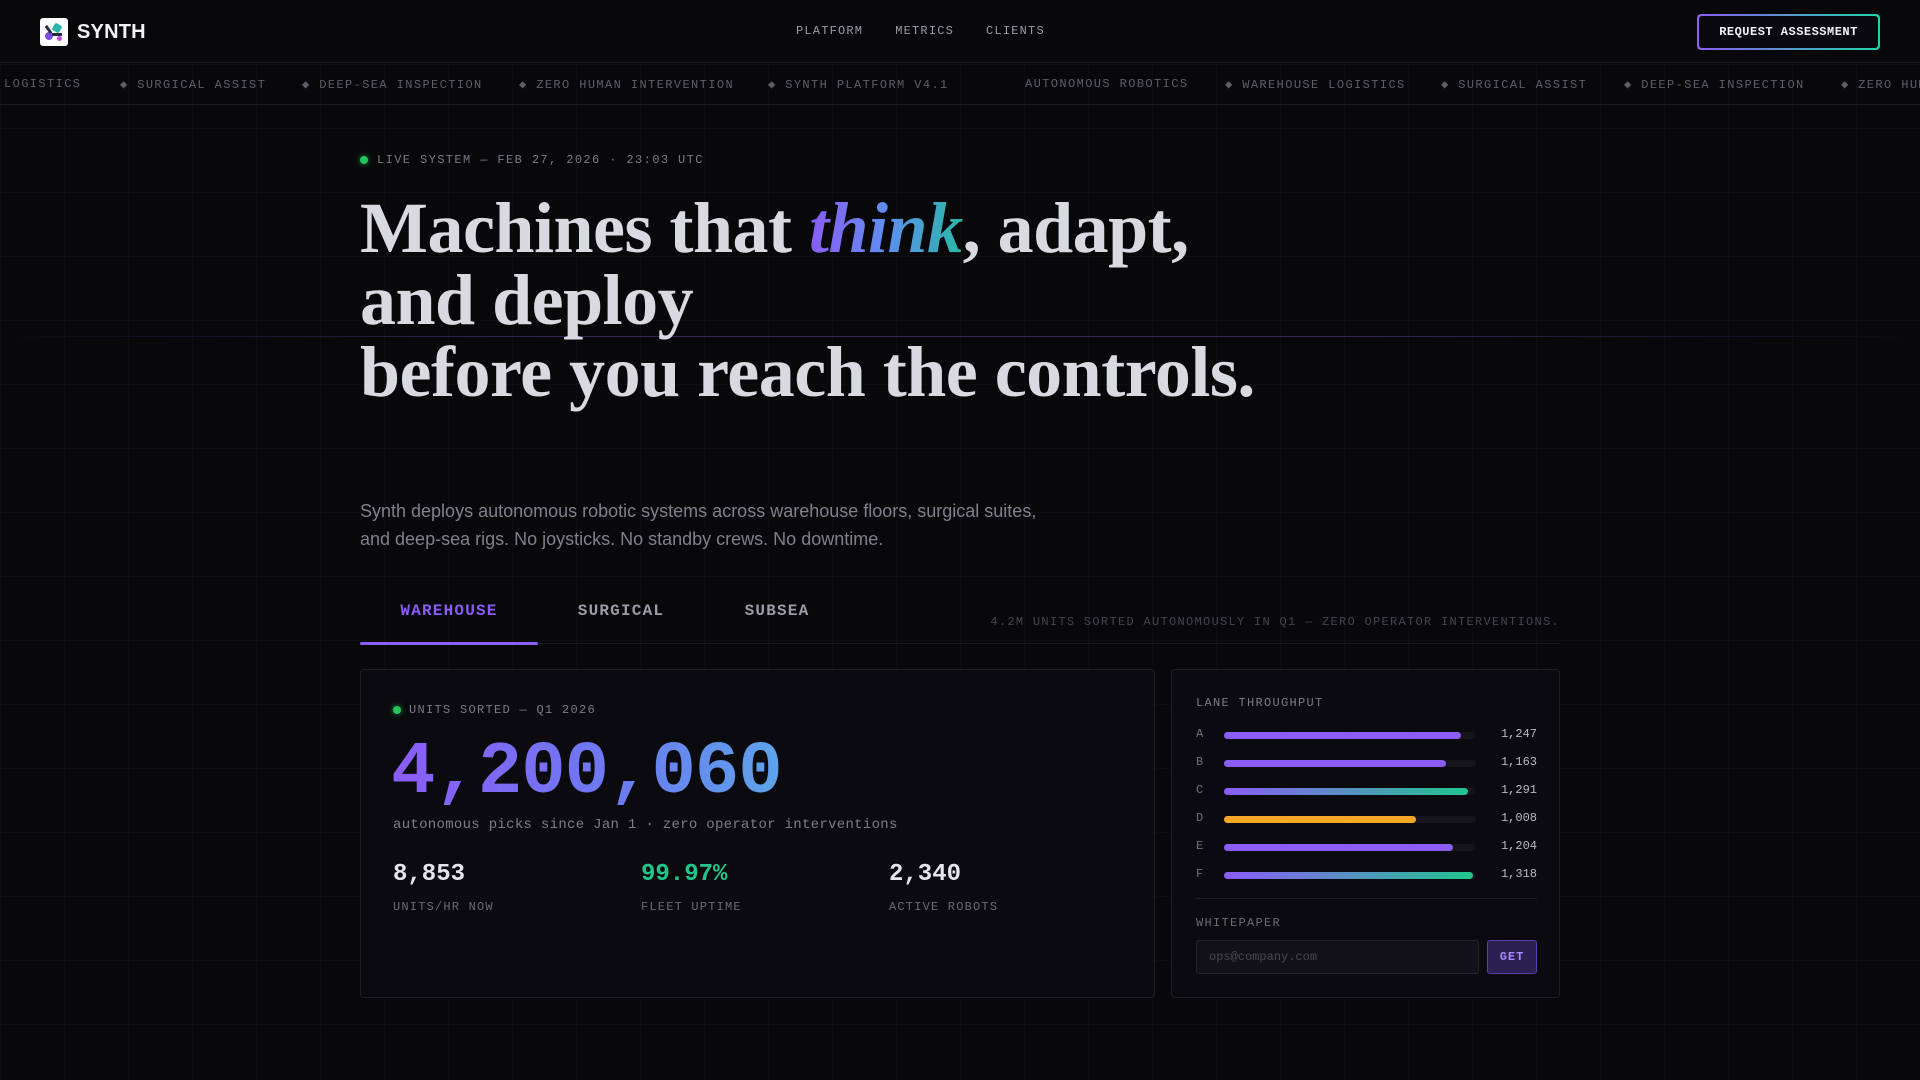 This screenshot has width=1920, height=1080. I want to click on ticker-item: AUTONOMOUS ROBOTICS, so click(1107, 84).